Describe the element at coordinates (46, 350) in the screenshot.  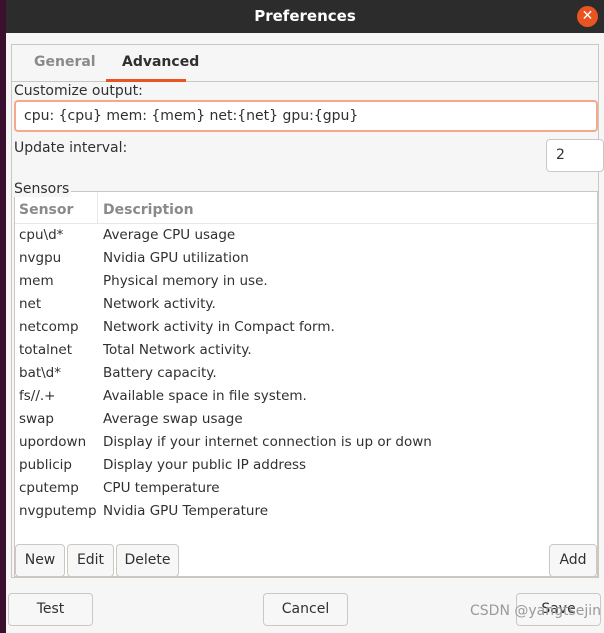
I see `sensor-name: totalnet` at that location.